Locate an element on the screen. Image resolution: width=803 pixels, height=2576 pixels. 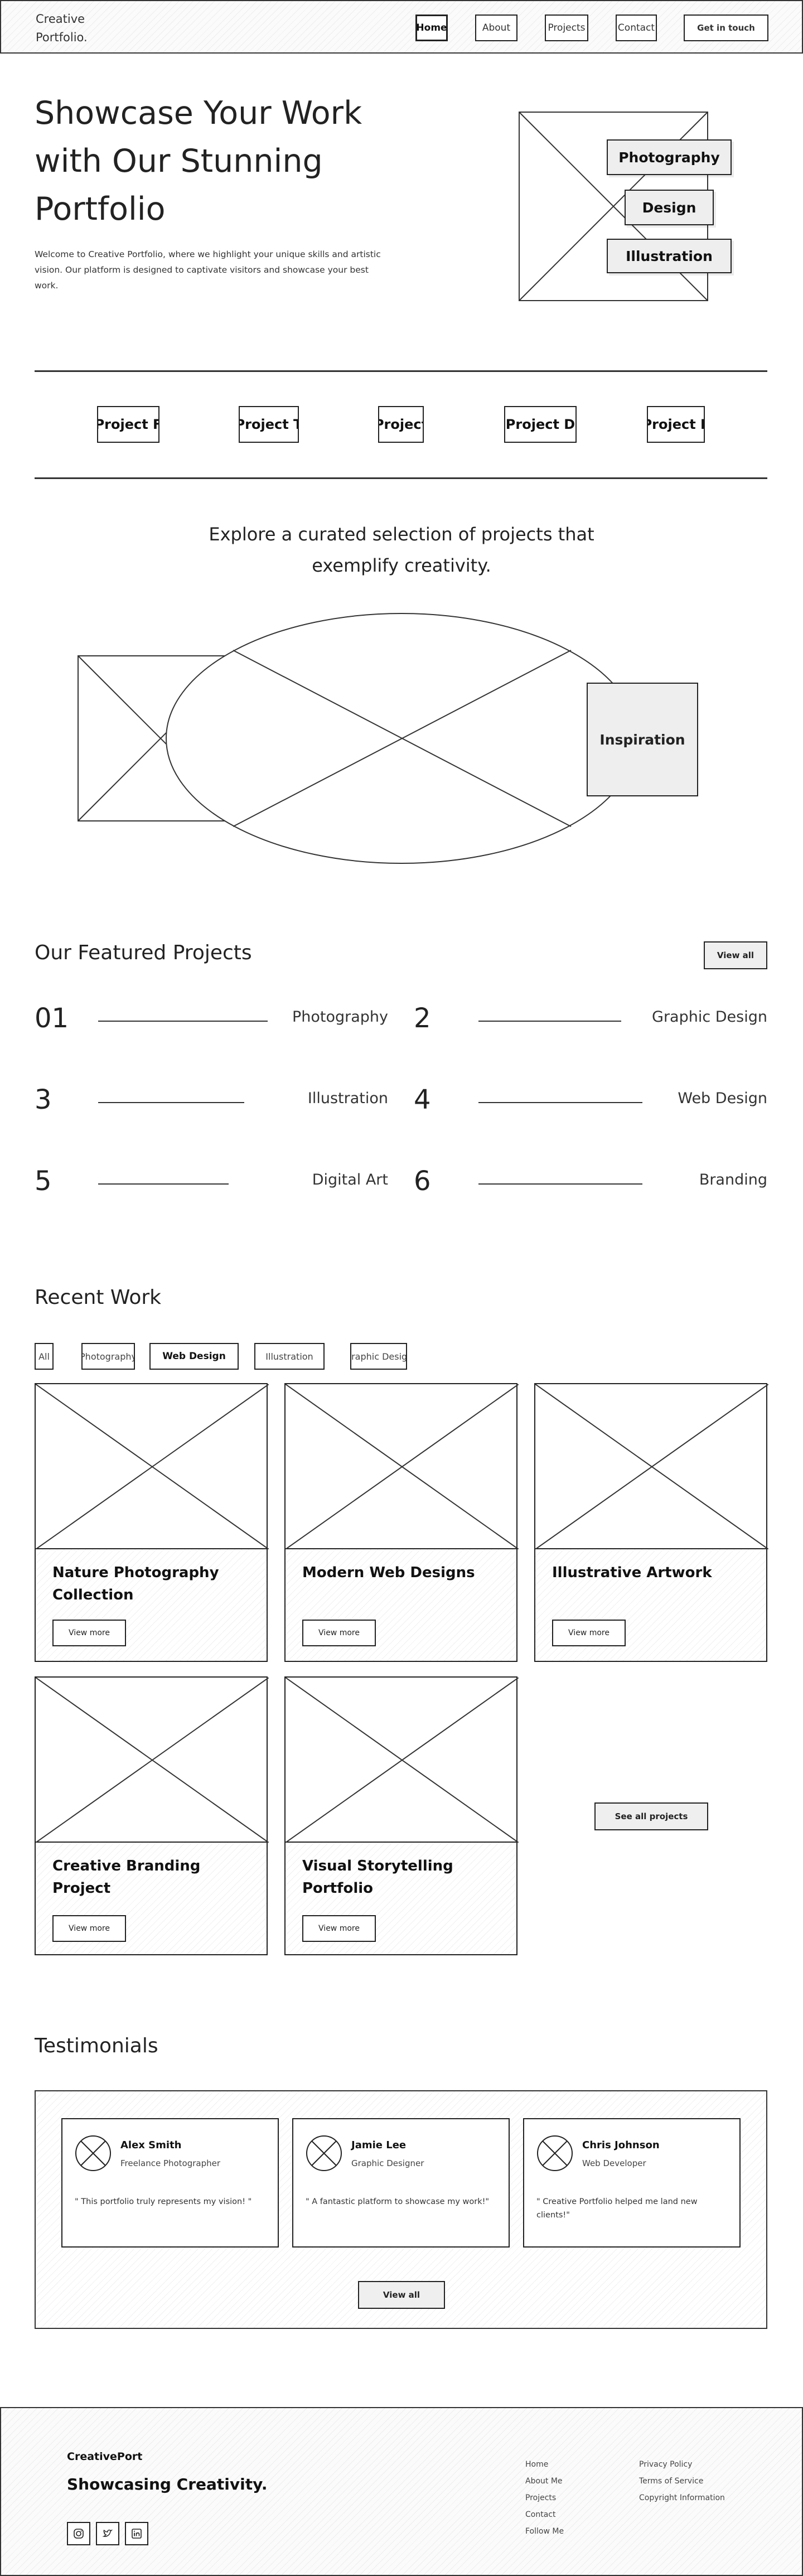
divider-bottom is located at coordinates (401, 478).